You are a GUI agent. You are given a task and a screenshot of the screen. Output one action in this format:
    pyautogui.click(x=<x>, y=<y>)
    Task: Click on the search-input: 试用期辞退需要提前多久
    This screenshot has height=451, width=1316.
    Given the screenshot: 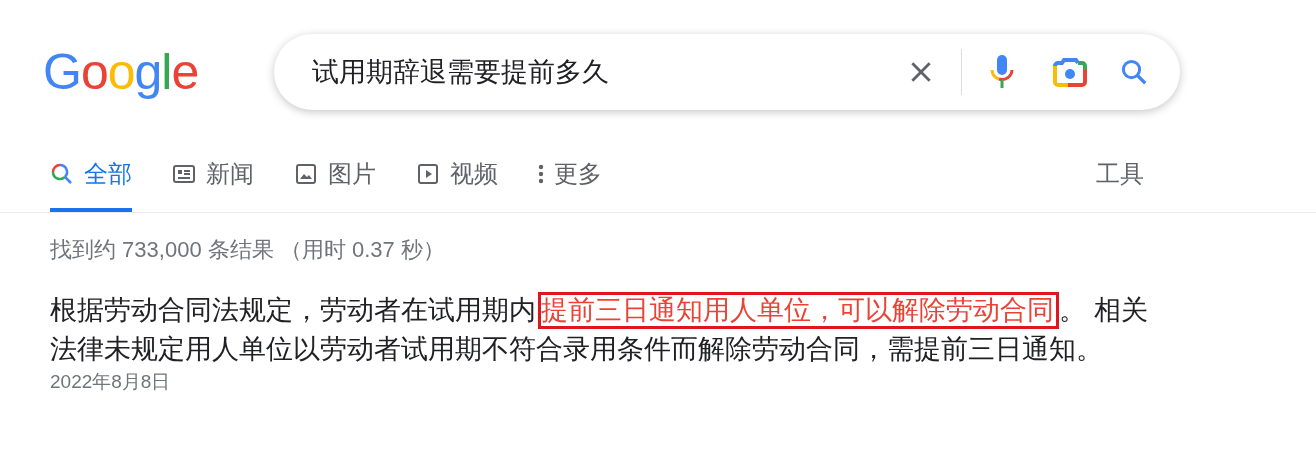 What is the action you would take?
    pyautogui.click(x=605, y=72)
    